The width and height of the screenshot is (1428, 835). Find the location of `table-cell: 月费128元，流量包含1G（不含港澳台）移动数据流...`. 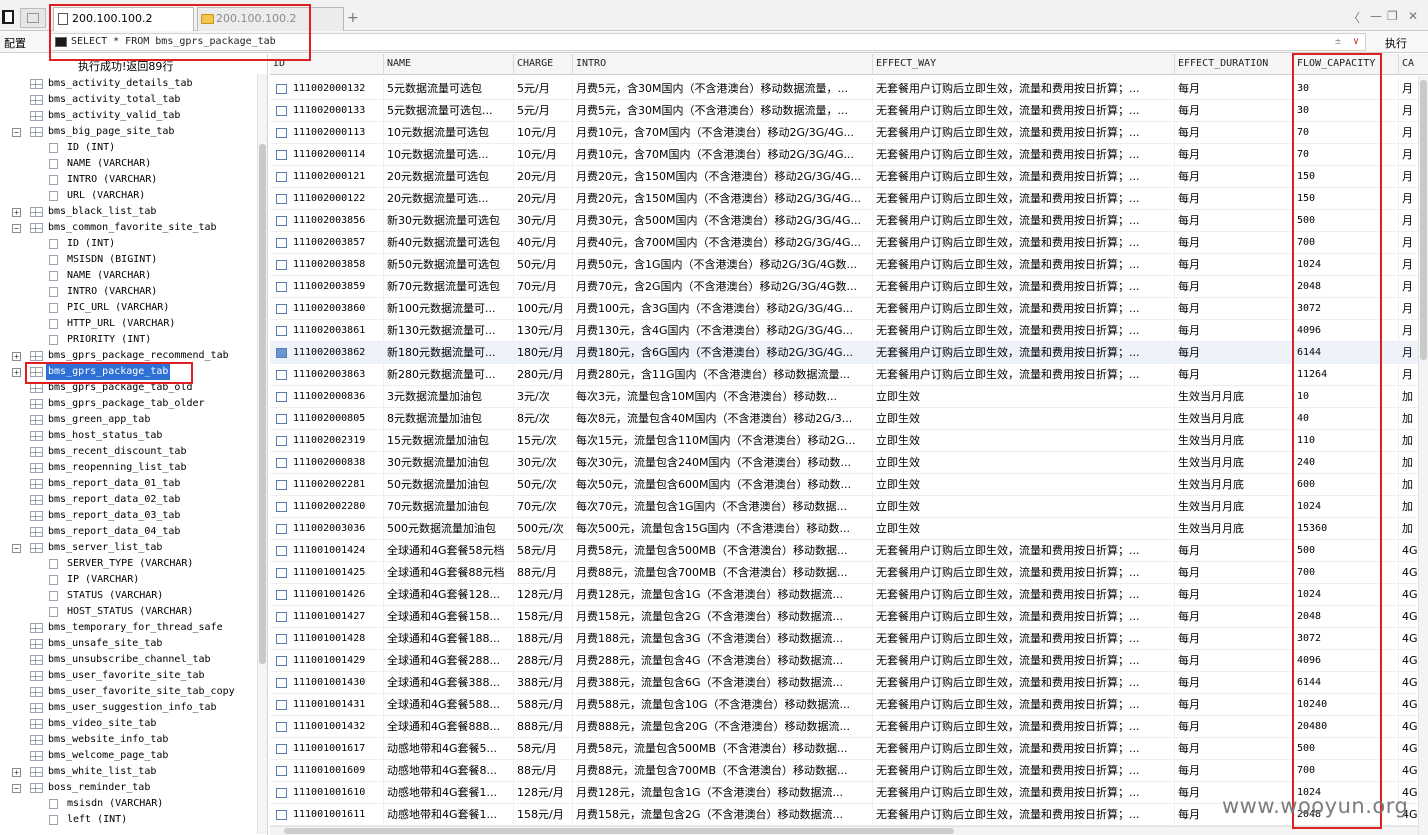

table-cell: 月费128元，流量包含1G（不含港澳台）移动数据流... is located at coordinates (723, 595).